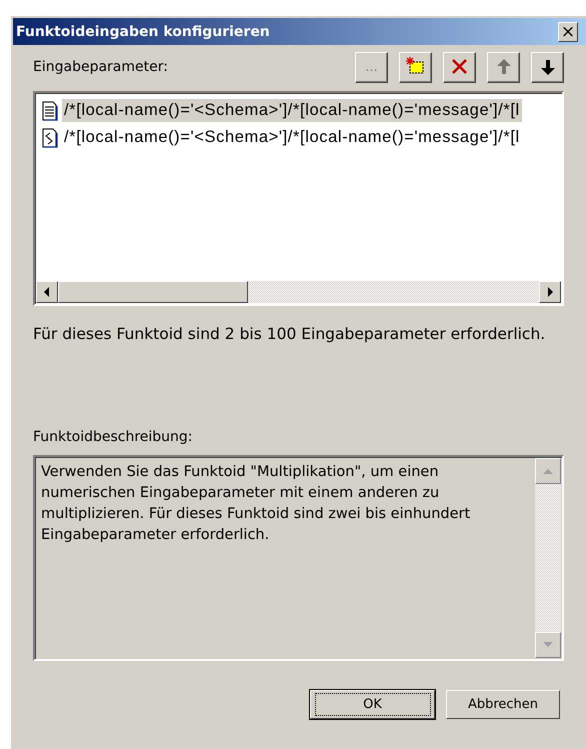  I want to click on scrollbar-thumb, so click(153, 292).